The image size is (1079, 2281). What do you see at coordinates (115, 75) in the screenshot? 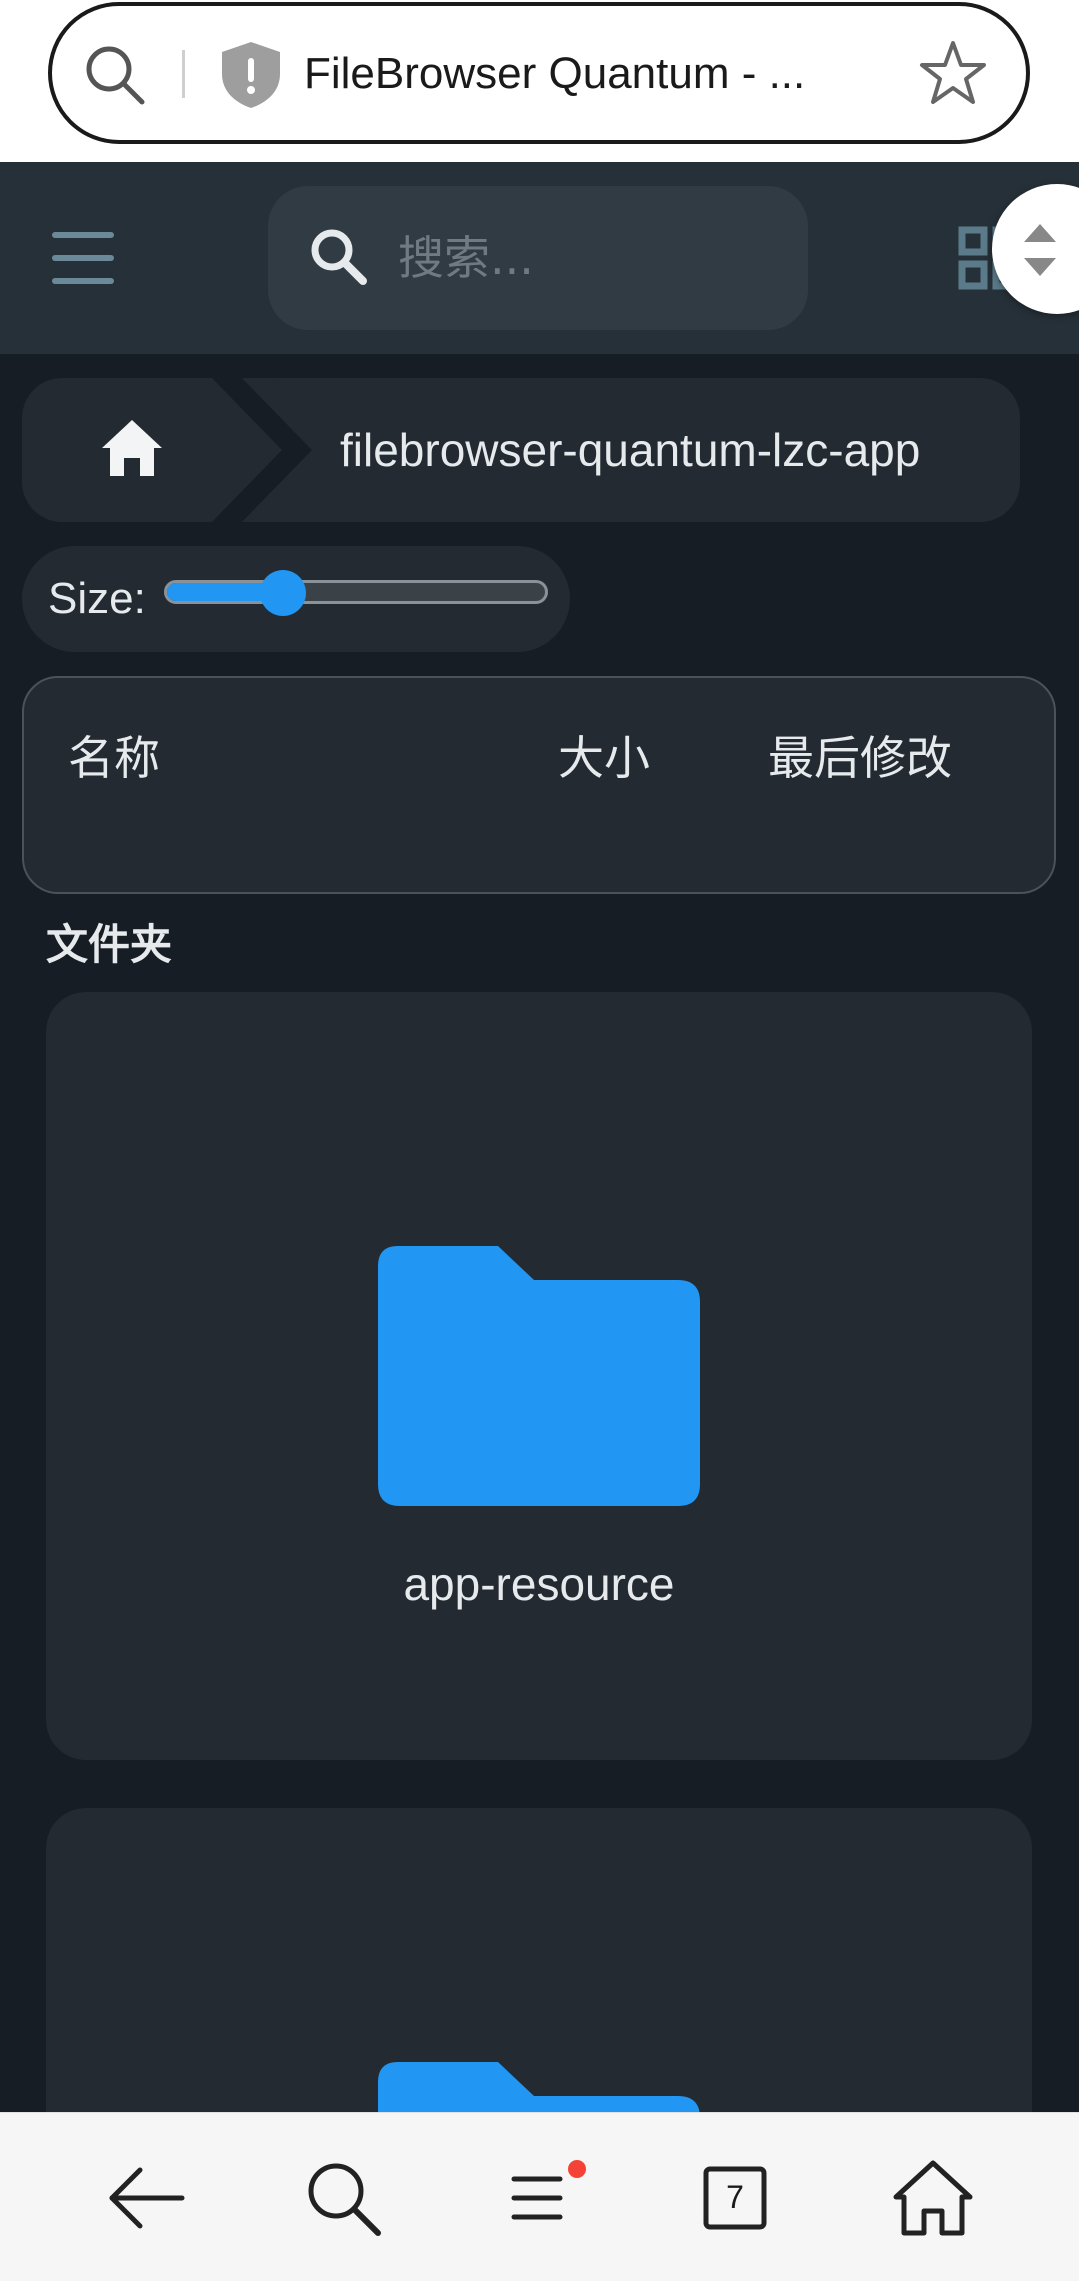
I see `url-search-icon` at bounding box center [115, 75].